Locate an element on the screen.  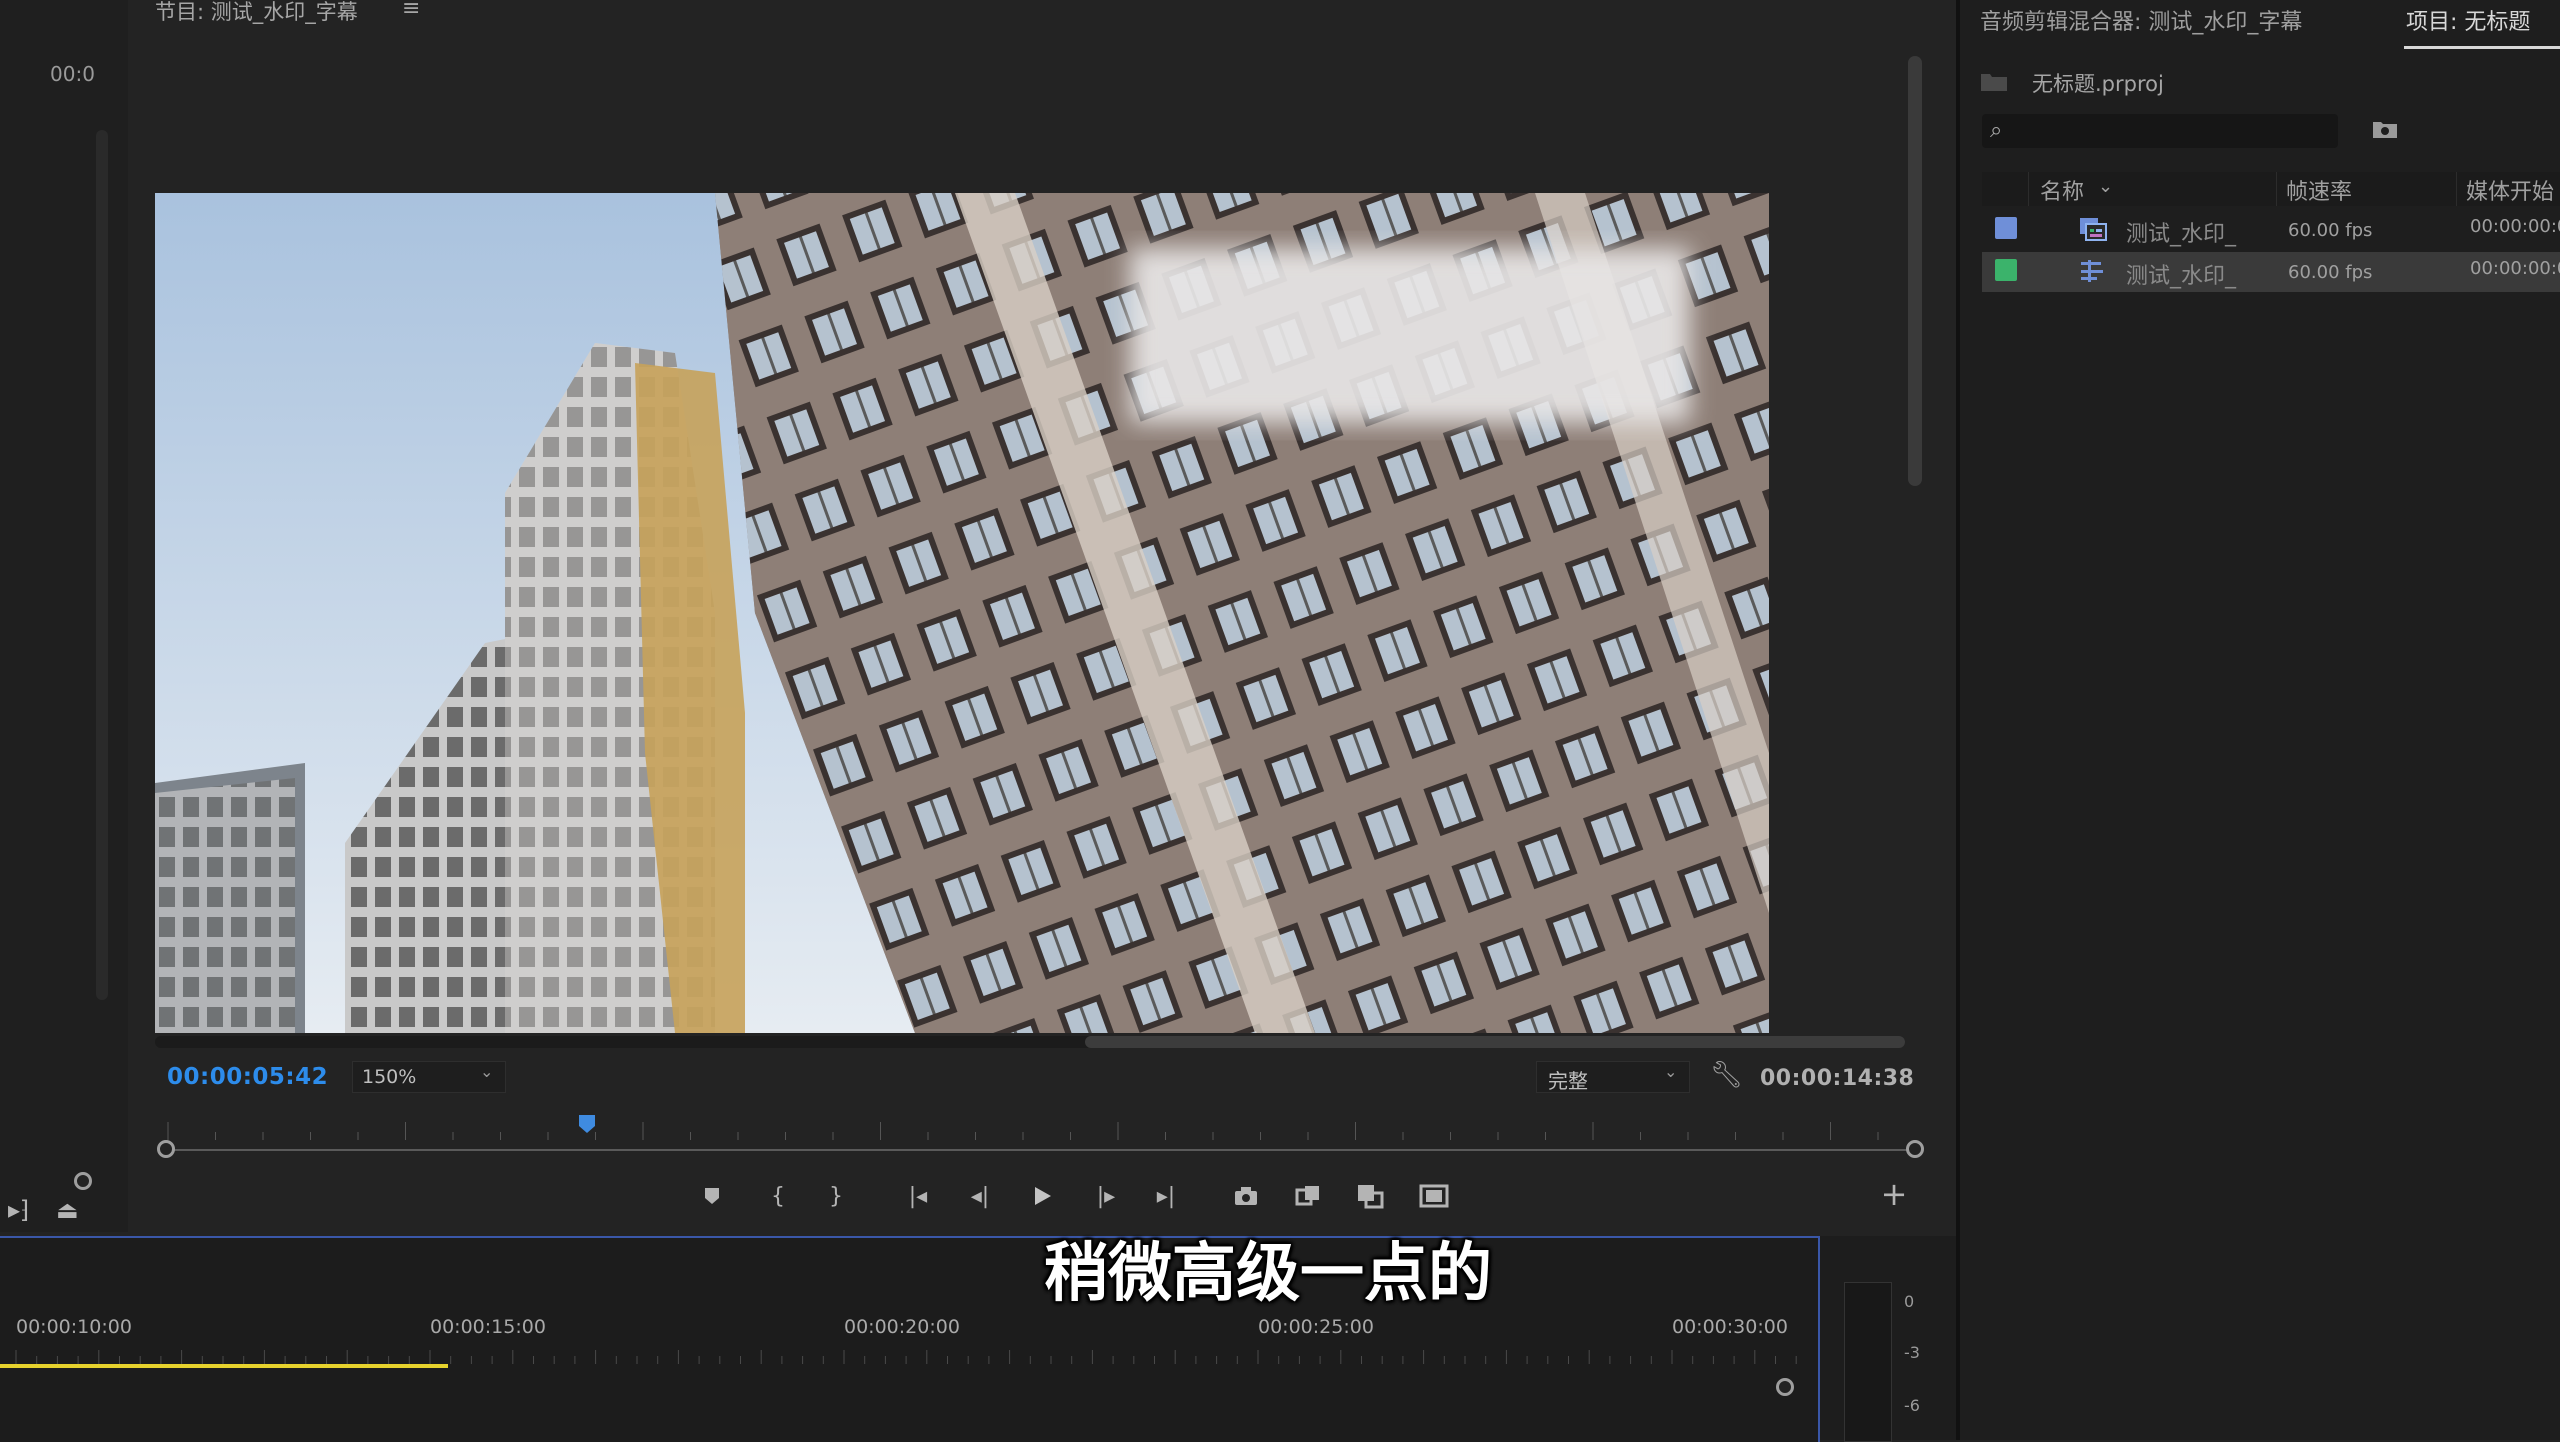
tab-audio-clip-mixer: 音频剪辑混合器: 测试_水印_字幕 is located at coordinates (2141, 20).